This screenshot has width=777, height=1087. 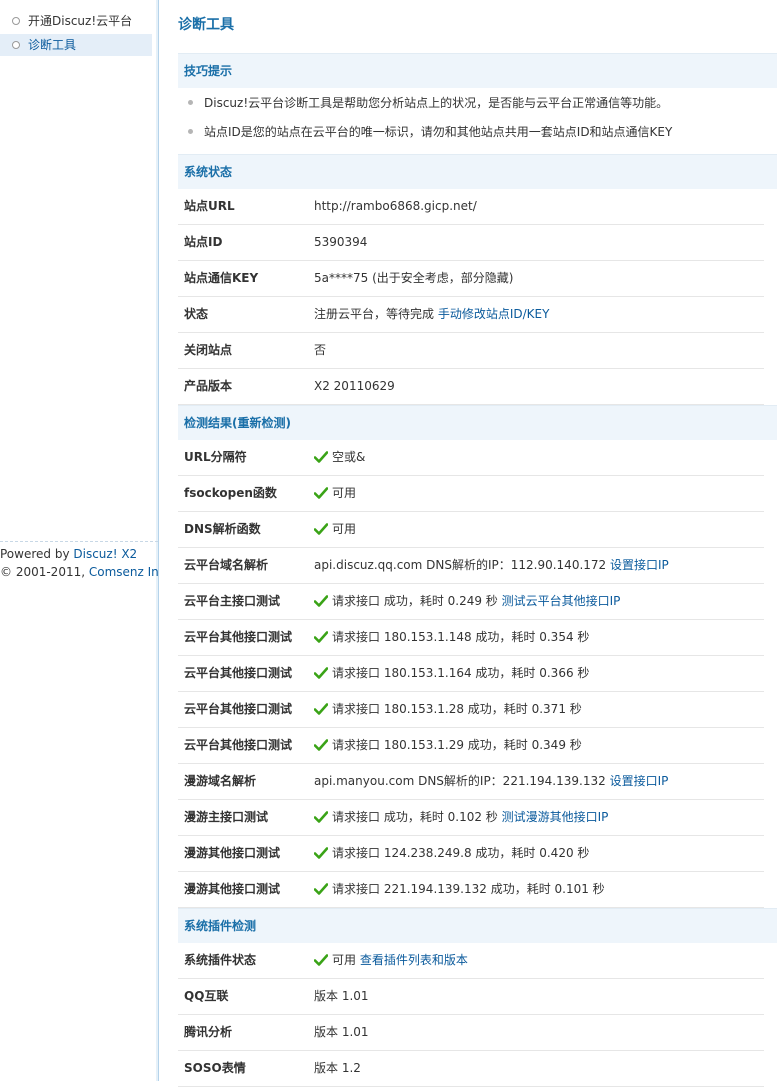 What do you see at coordinates (232, 853) in the screenshot?
I see `row-label: 漫游其他接口测试` at bounding box center [232, 853].